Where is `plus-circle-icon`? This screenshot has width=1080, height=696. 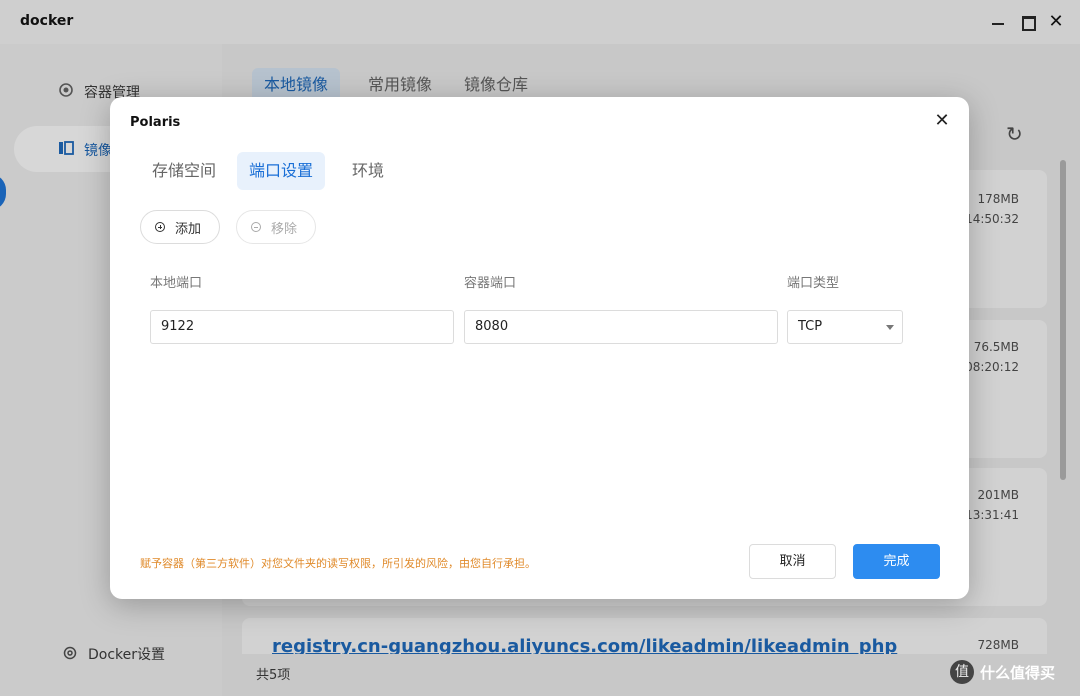 plus-circle-icon is located at coordinates (160, 227).